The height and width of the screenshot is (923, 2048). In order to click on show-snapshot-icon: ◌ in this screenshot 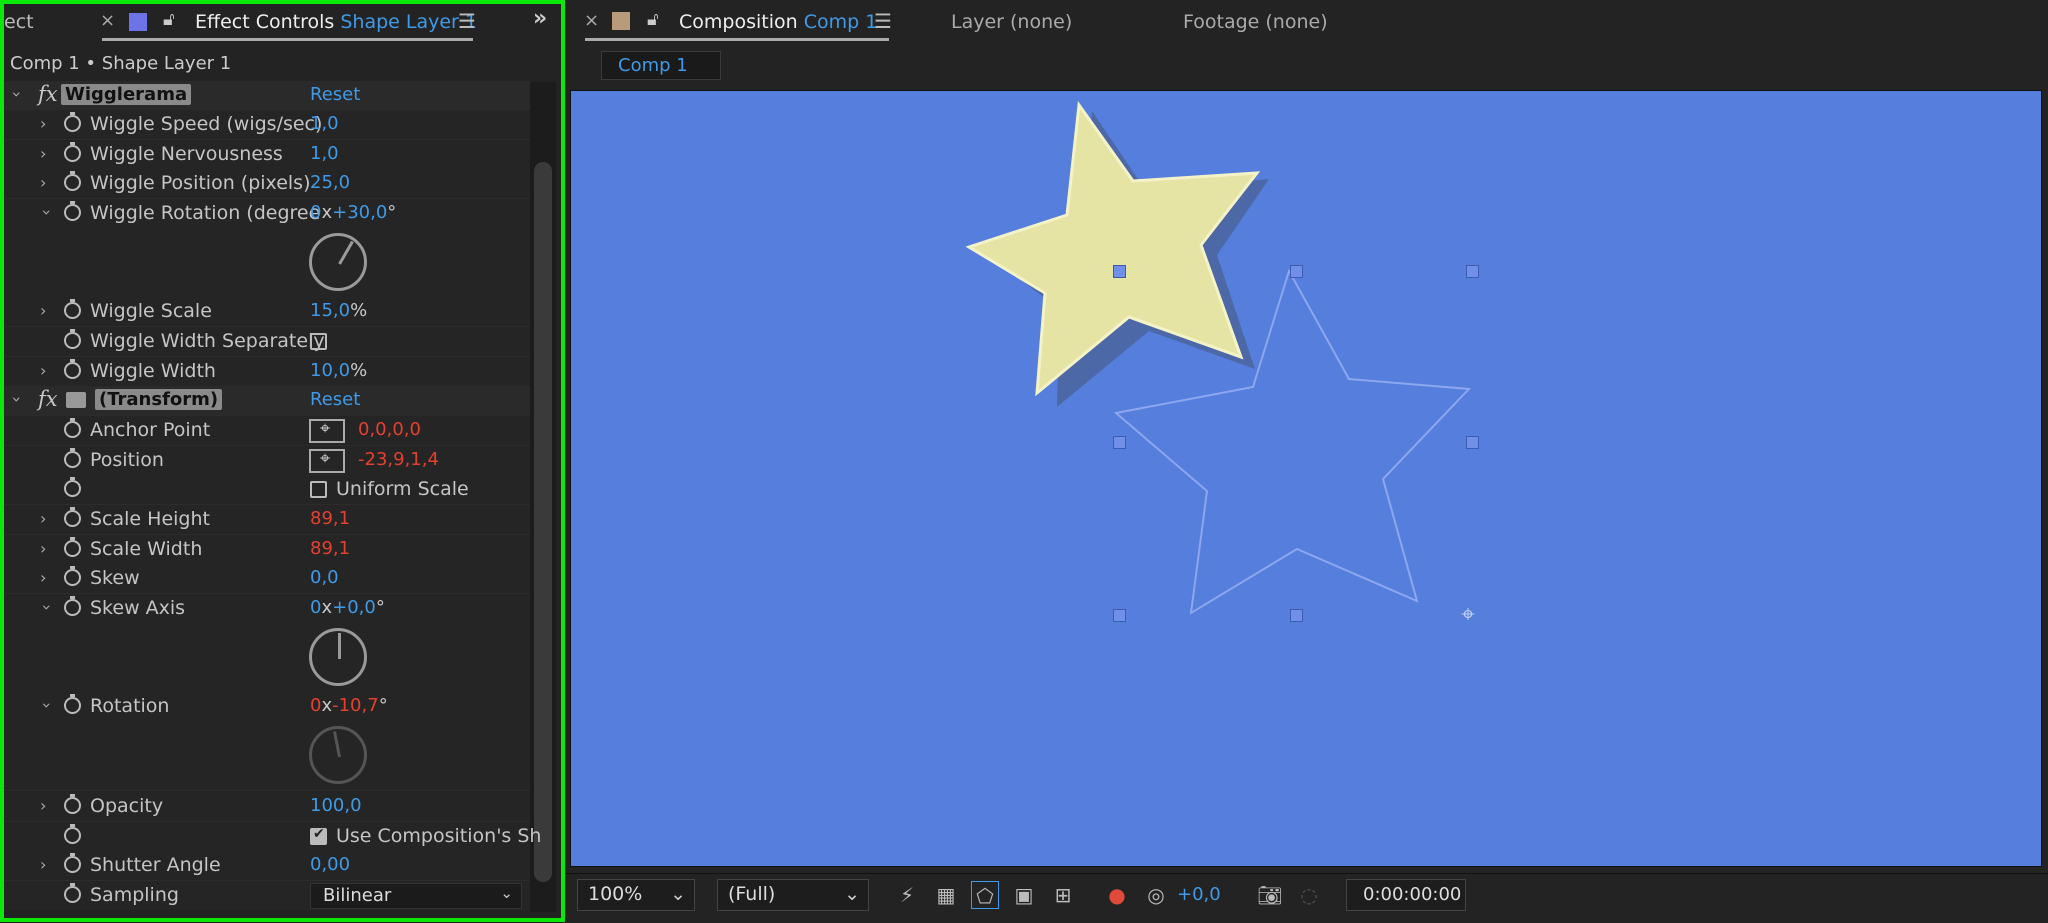, I will do `click(1309, 895)`.